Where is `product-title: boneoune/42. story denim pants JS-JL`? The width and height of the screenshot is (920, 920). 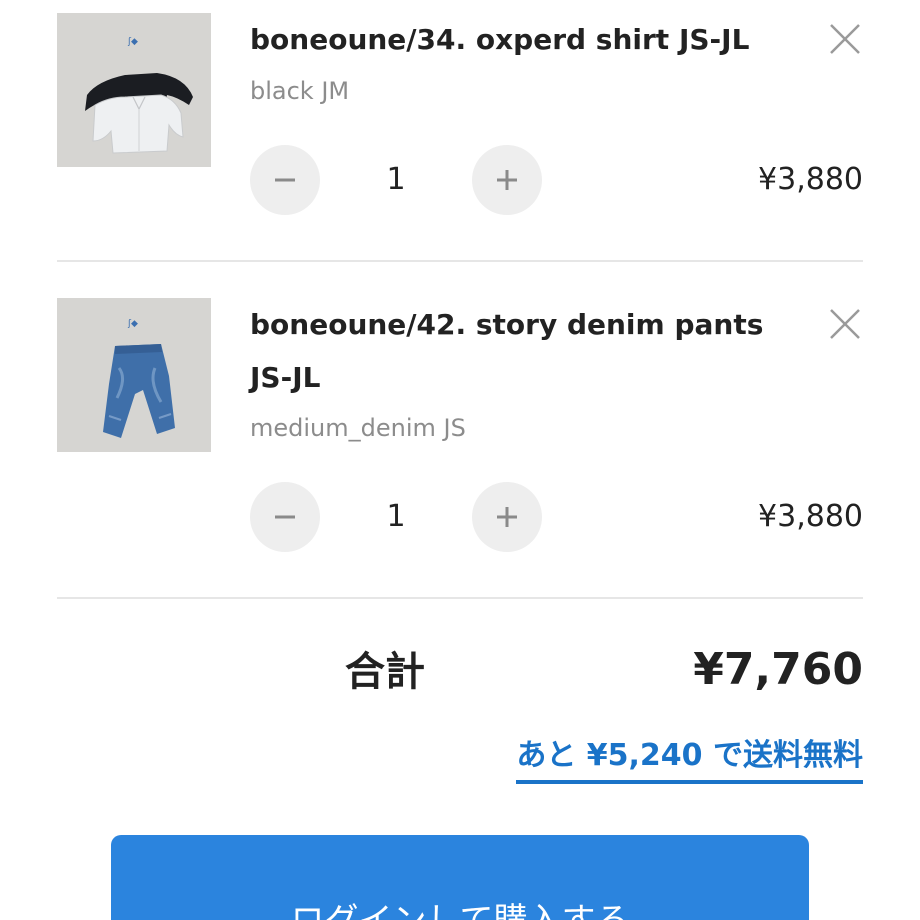
product-title: boneoune/42. story denim pants JS-JL is located at coordinates (520, 351).